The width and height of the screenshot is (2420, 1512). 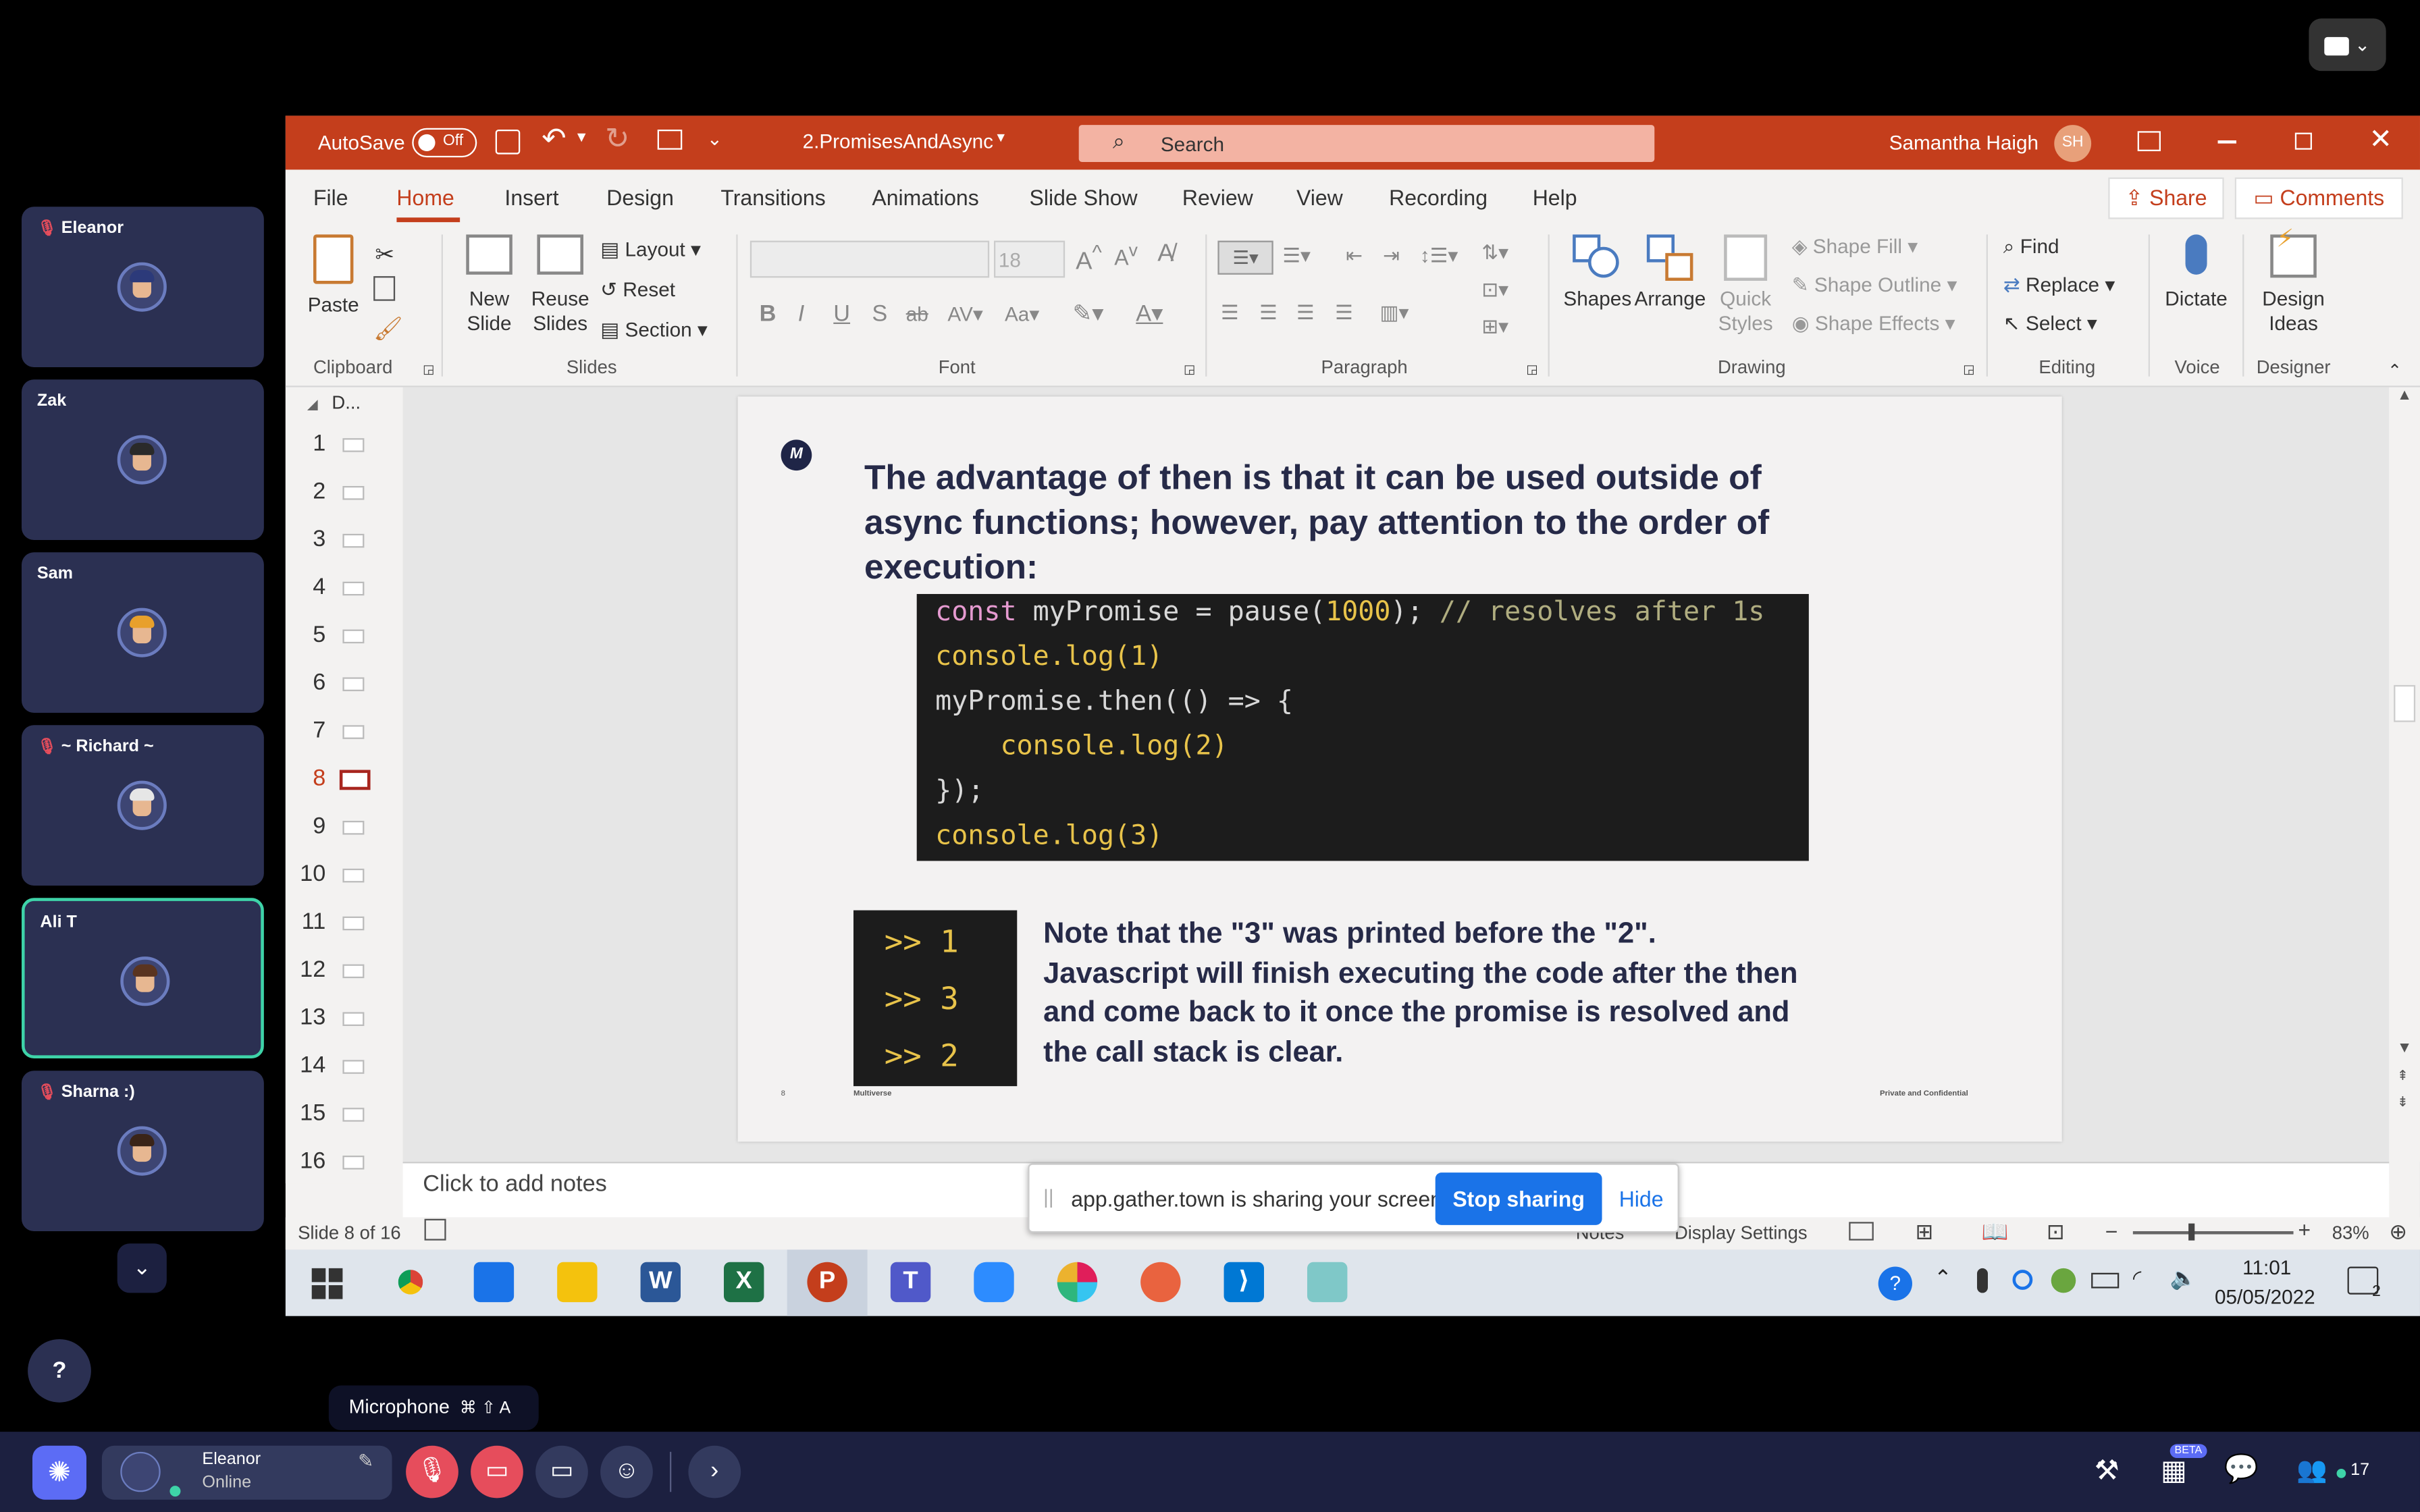 I want to click on strikethrough-icon: ab, so click(x=917, y=313).